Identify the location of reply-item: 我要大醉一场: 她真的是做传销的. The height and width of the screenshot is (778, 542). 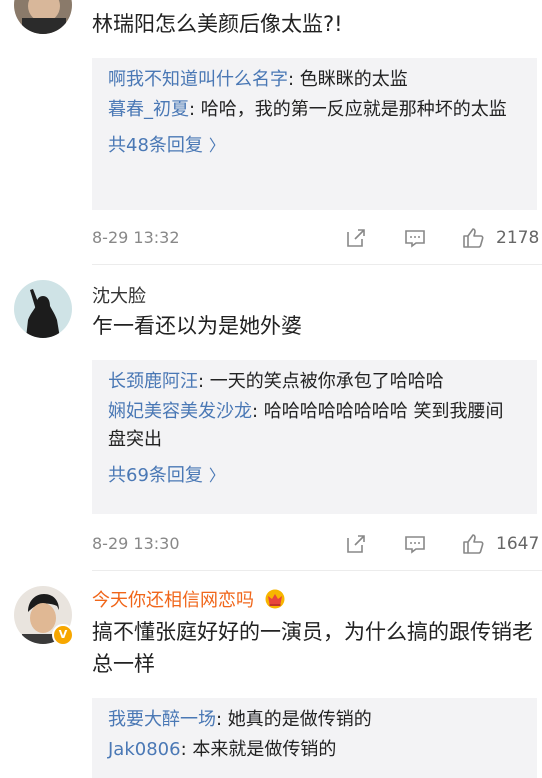
(314, 720).